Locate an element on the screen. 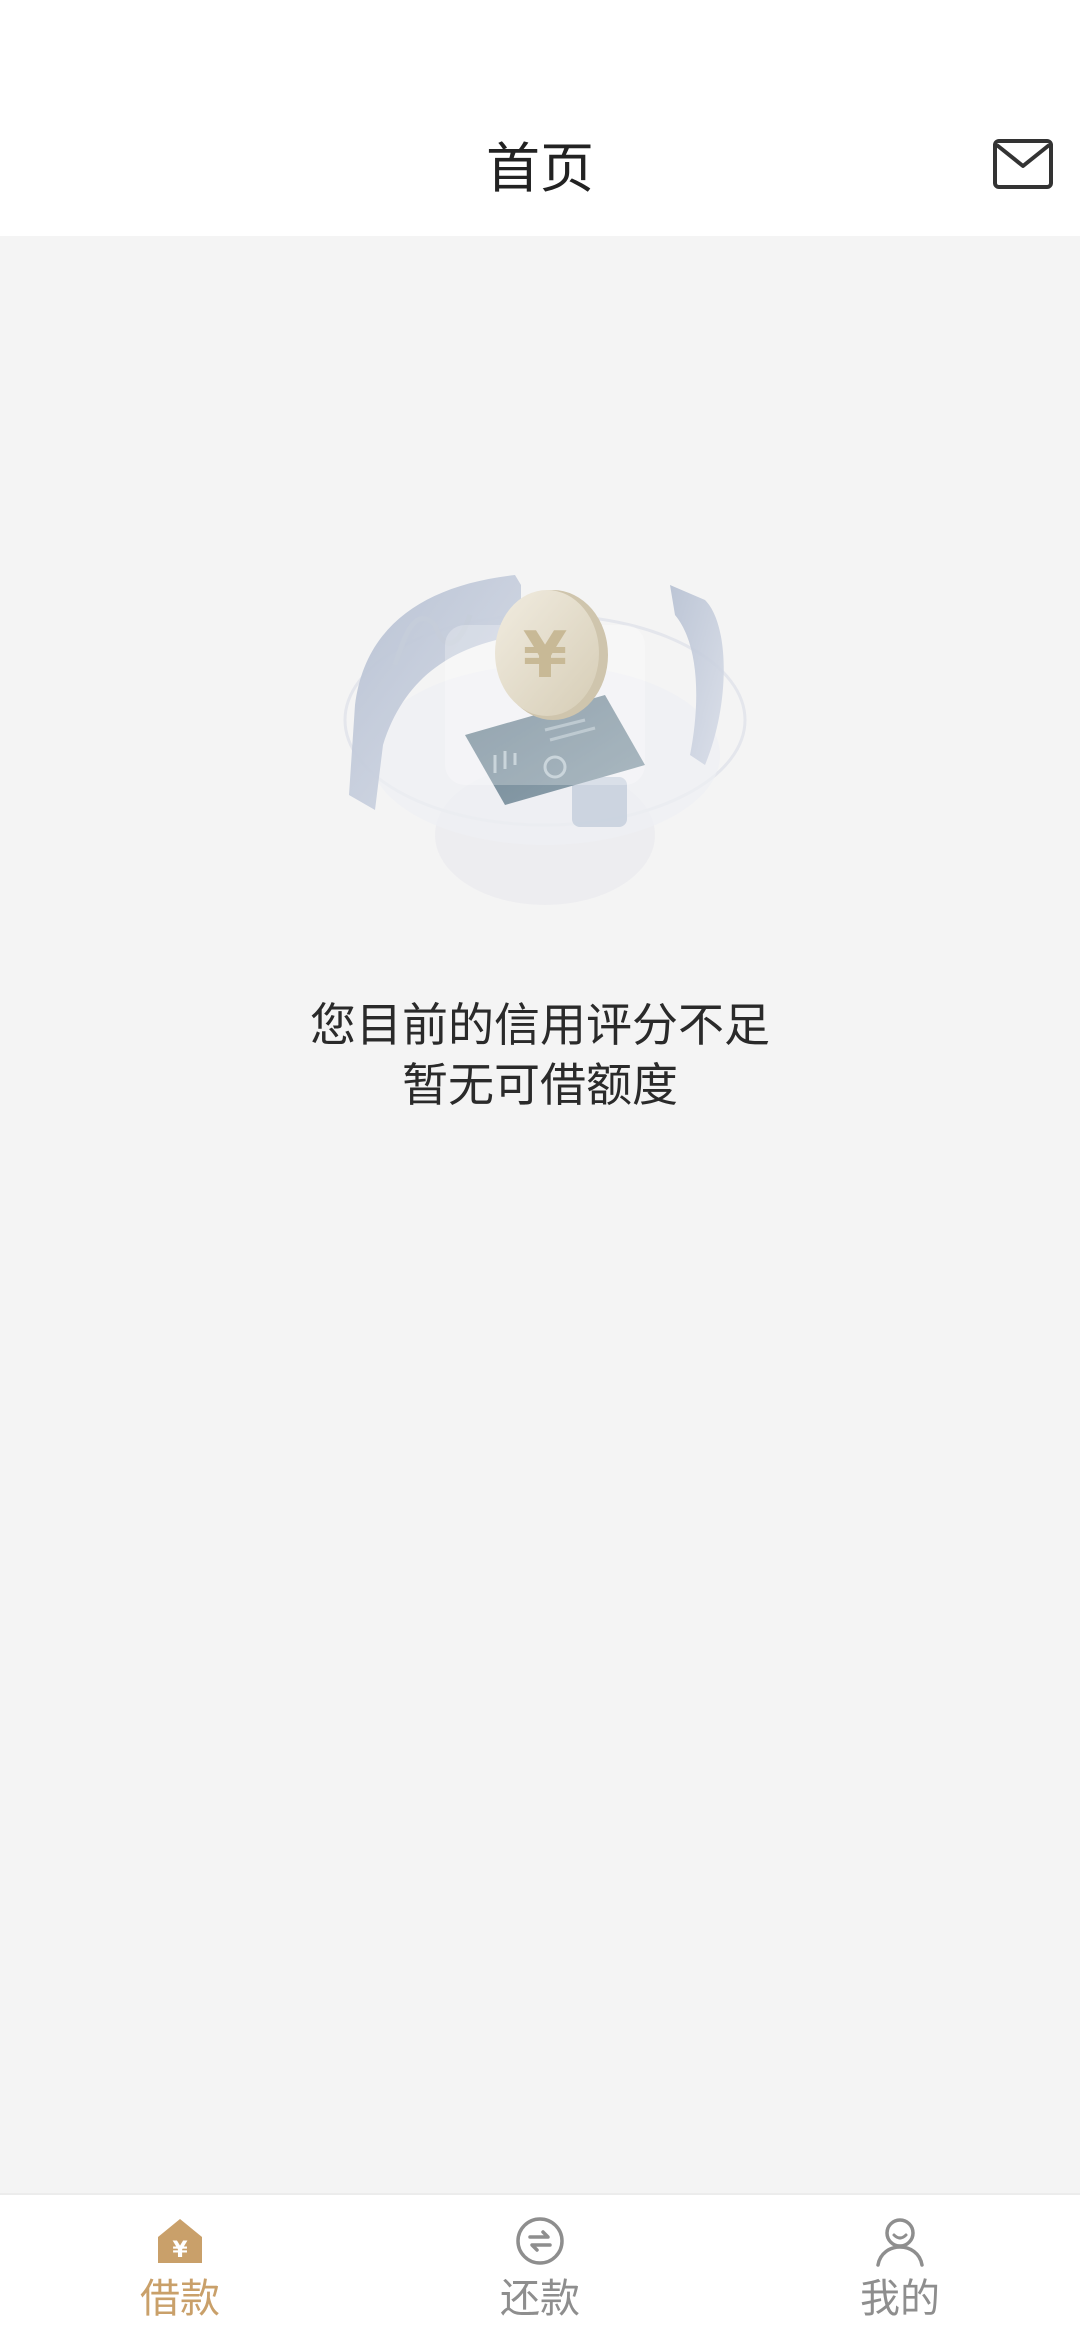 This screenshot has height=2340, width=1080. mail-icon is located at coordinates (1023, 164).